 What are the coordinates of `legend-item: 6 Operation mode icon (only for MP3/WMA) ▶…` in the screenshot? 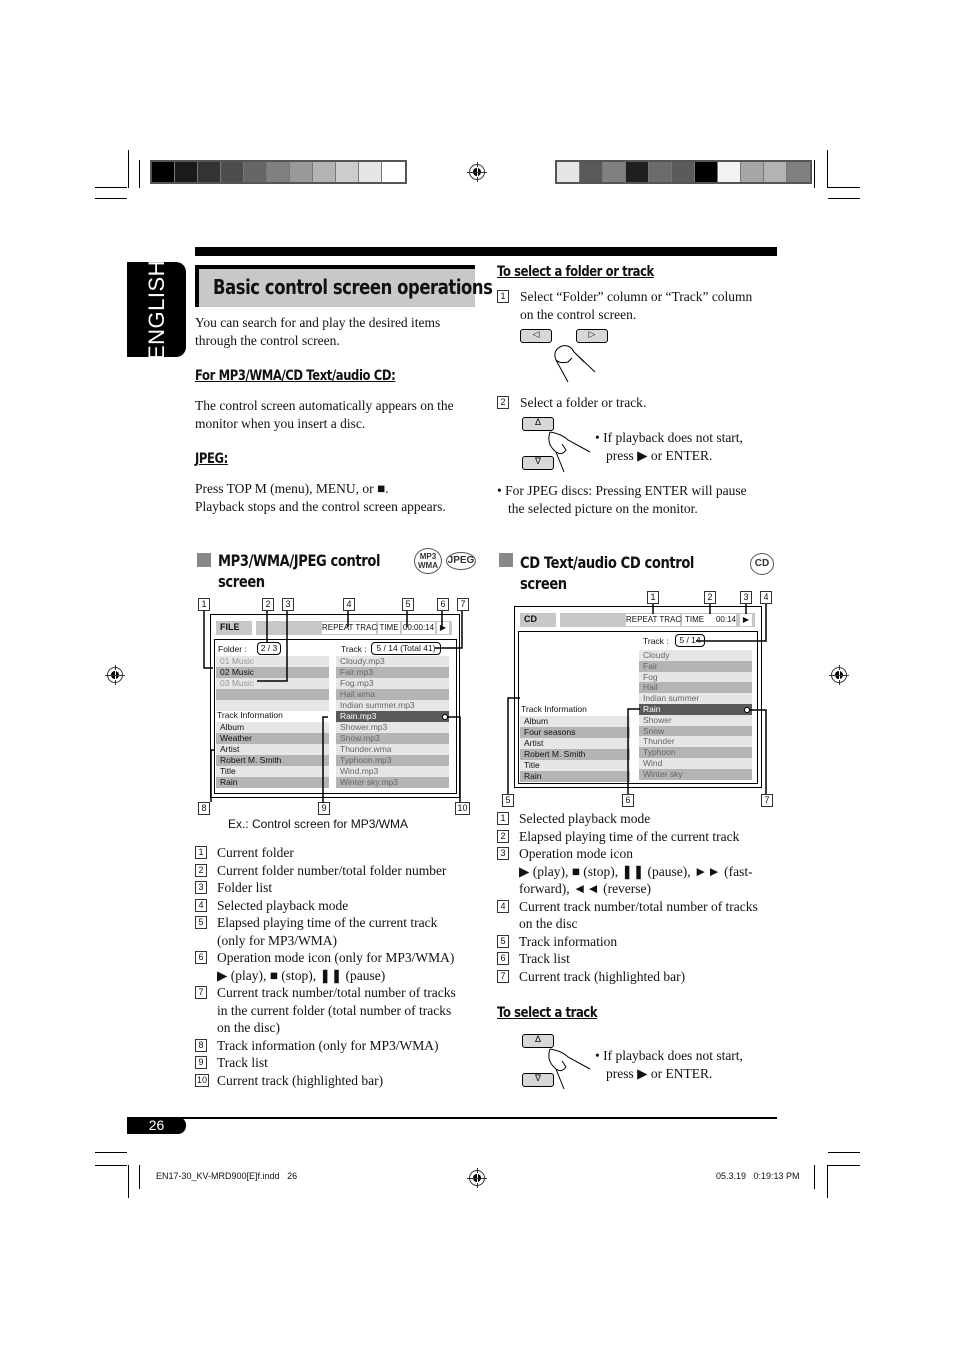 It's located at (345, 966).